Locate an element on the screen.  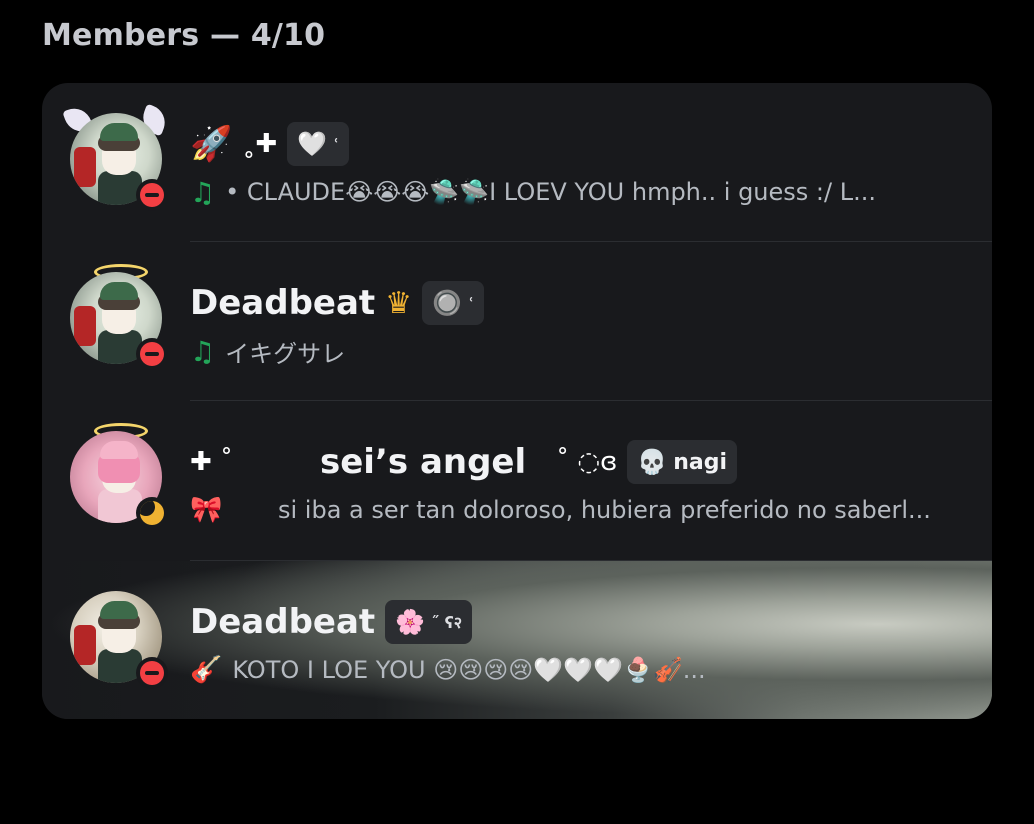
member-name: ✚ ˚ sei’s angel ˚ ◌ɞ 💀 nagi is located at coordinates (464, 462).